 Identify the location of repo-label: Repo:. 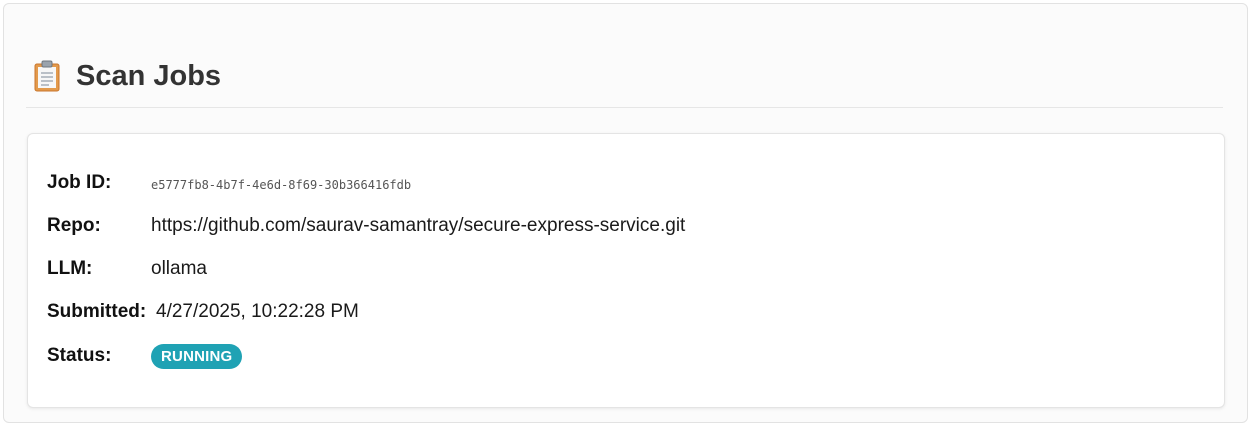
(74, 225).